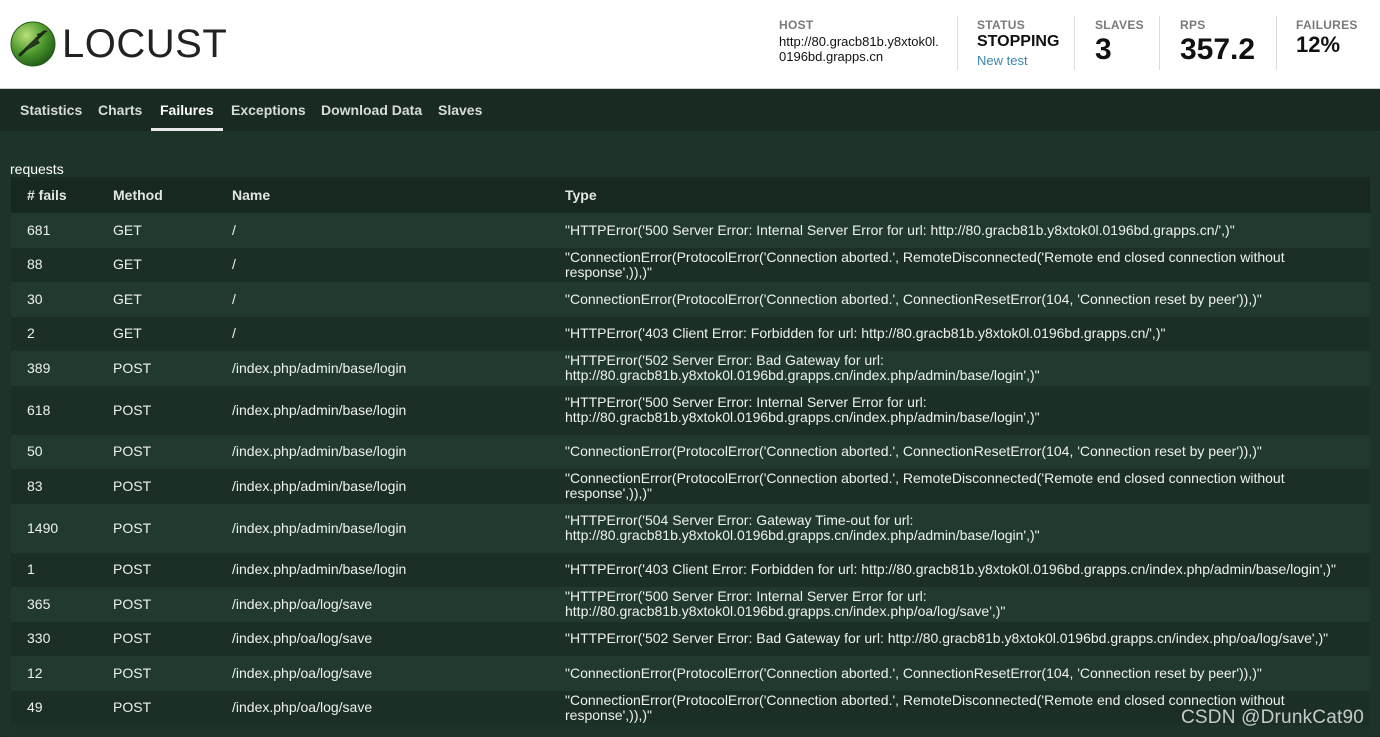 The image size is (1380, 737). What do you see at coordinates (796, 25) in the screenshot?
I see `host-label: HOST` at bounding box center [796, 25].